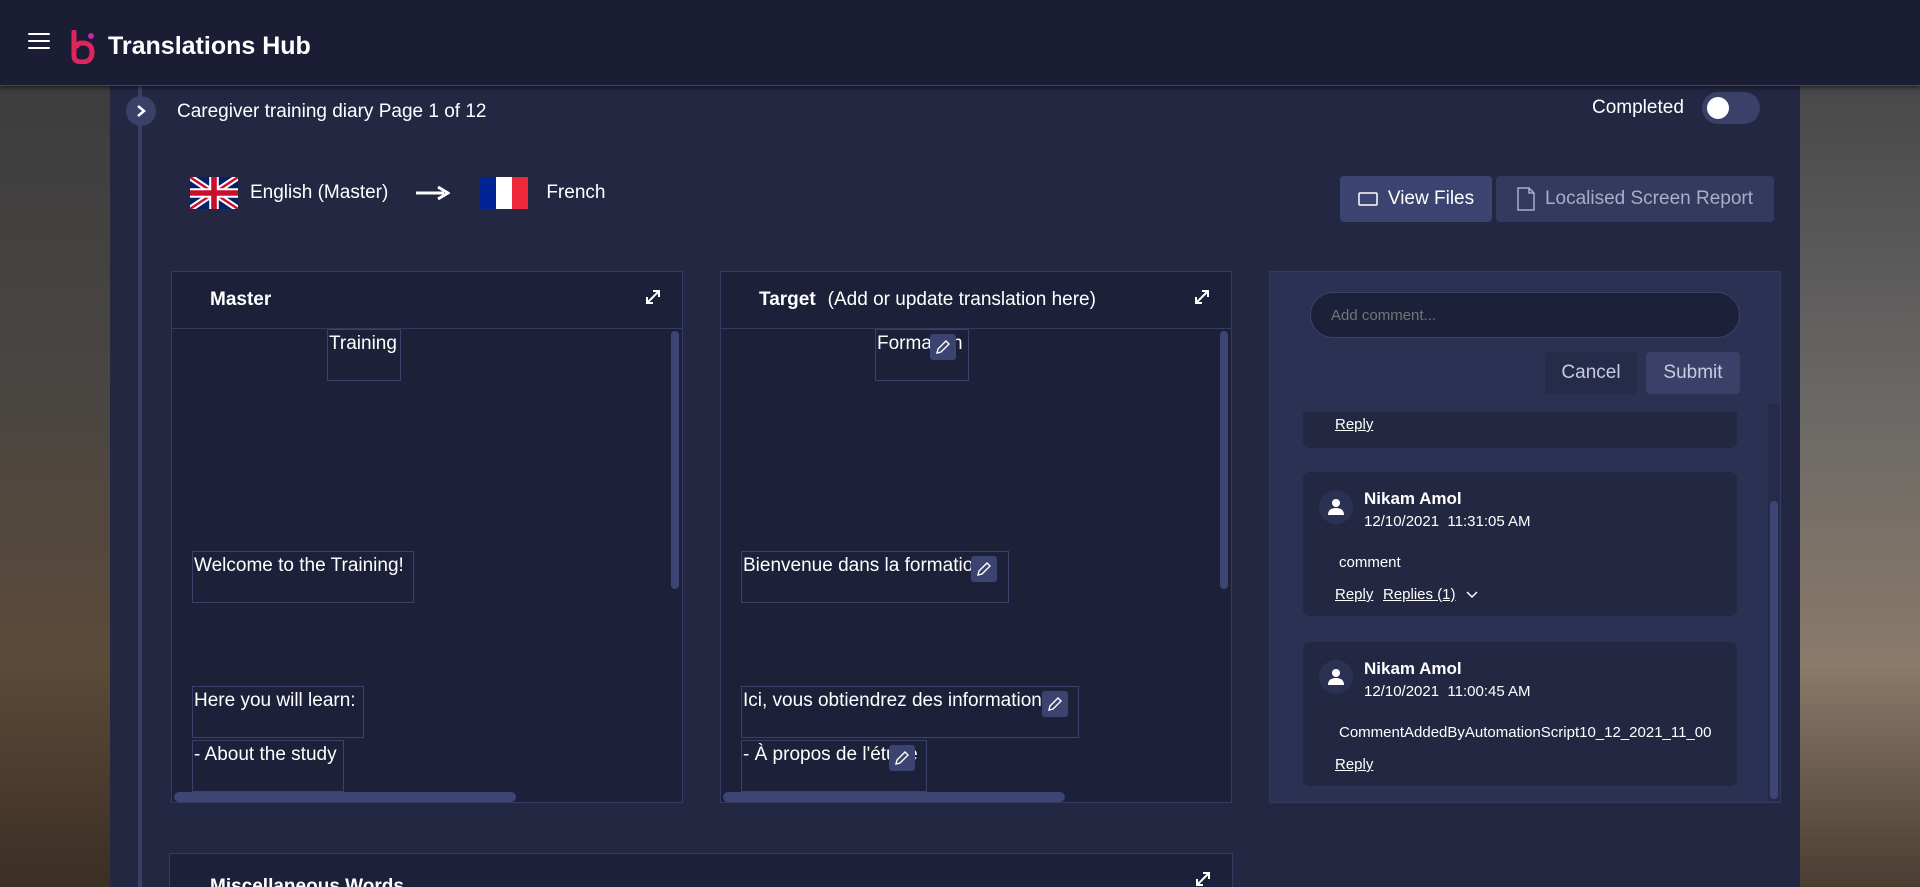 The width and height of the screenshot is (1920, 887). I want to click on france-flag-icon, so click(504, 193).